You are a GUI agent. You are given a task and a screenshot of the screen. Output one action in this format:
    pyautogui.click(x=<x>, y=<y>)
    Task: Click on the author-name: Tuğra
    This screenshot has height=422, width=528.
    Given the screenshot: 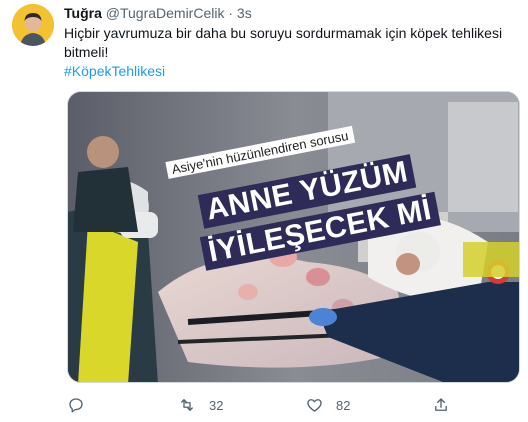 What is the action you would take?
    pyautogui.click(x=83, y=13)
    